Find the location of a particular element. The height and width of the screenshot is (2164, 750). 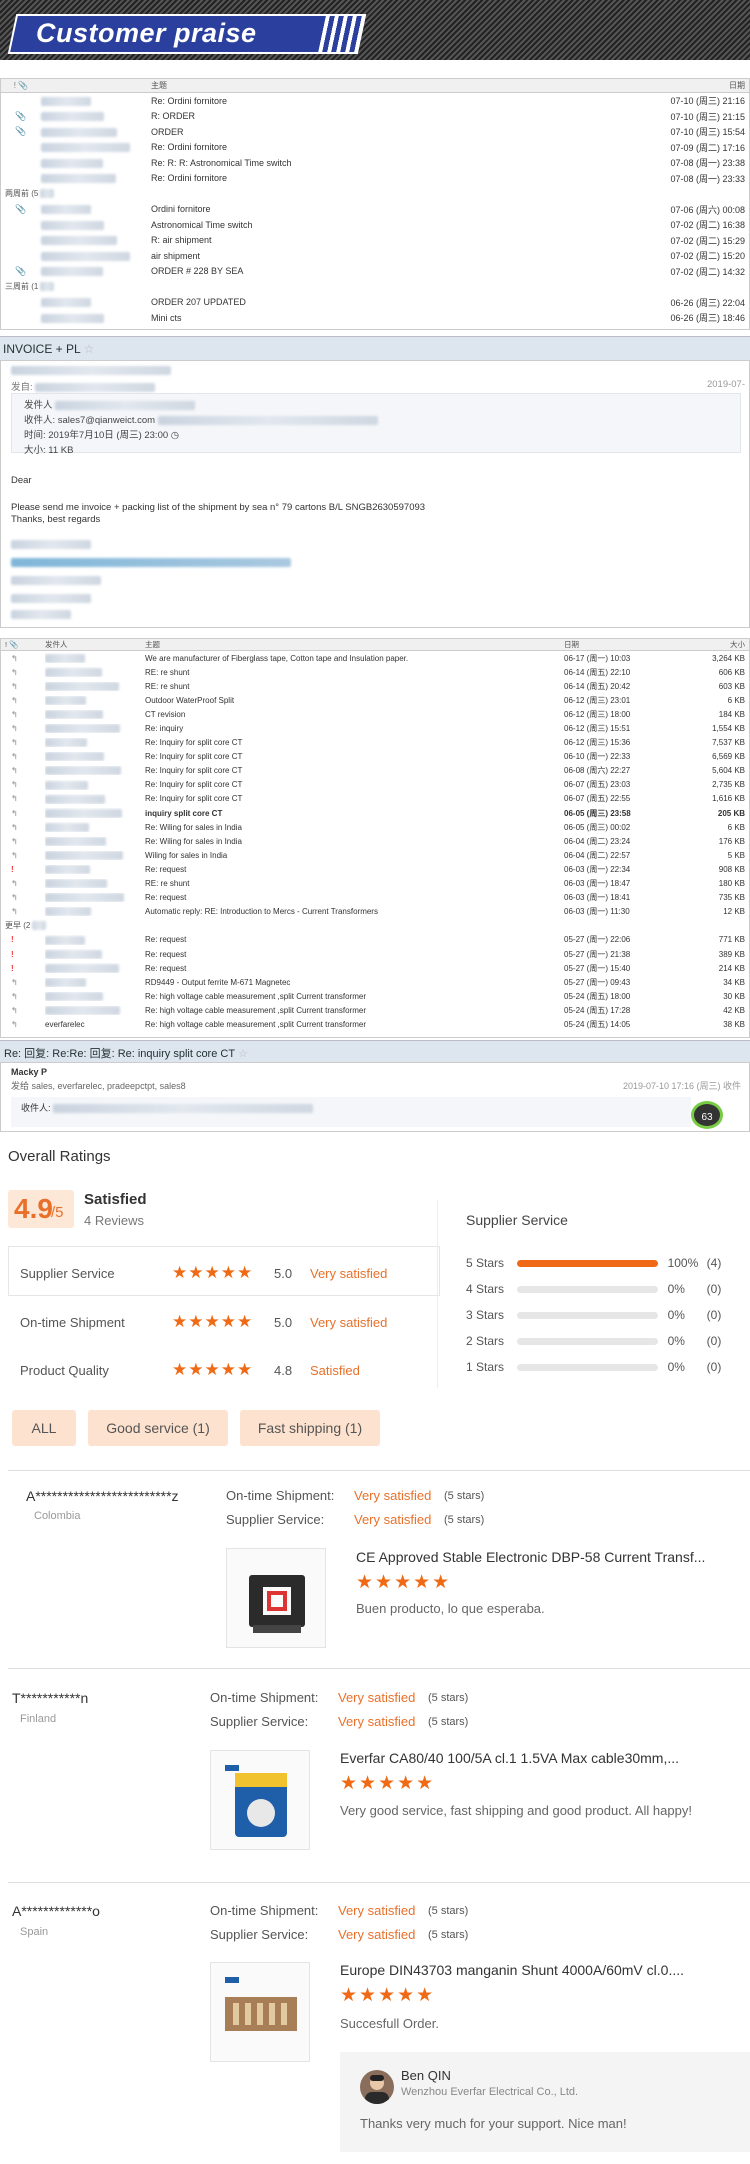

email-row: ! Re: request 05-27 (周一) 21:38 389 KB is located at coordinates (375, 954).